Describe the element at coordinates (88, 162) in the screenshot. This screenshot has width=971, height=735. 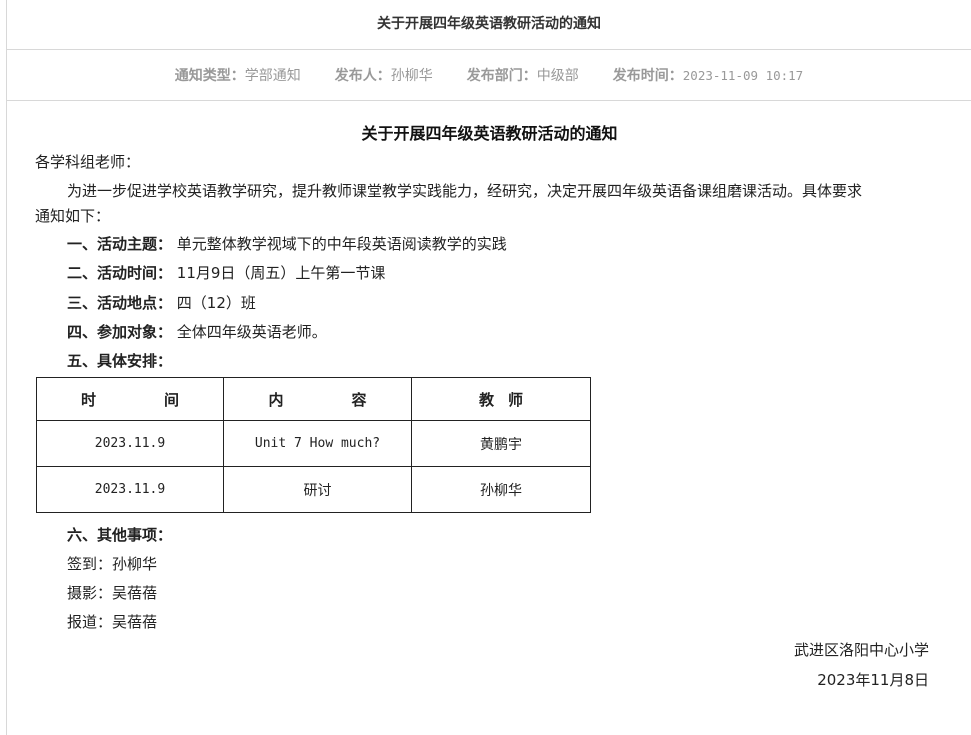
I see `salutation: 各学科组老师：` at that location.